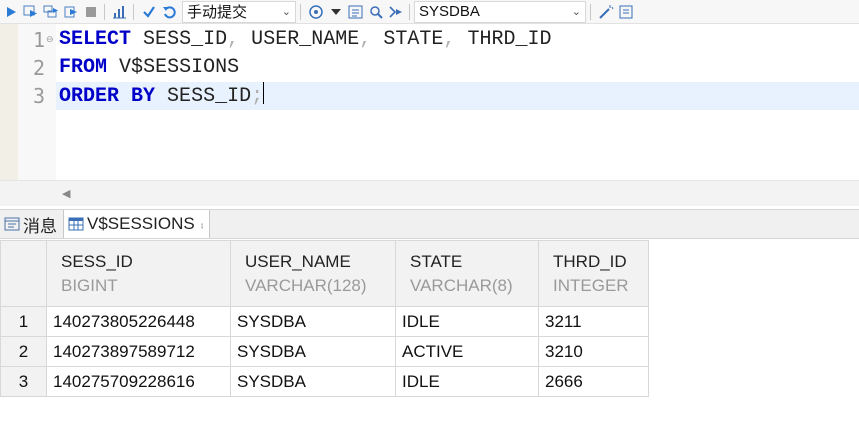  Describe the element at coordinates (23, 273) in the screenshot. I see `row-number-header` at that location.